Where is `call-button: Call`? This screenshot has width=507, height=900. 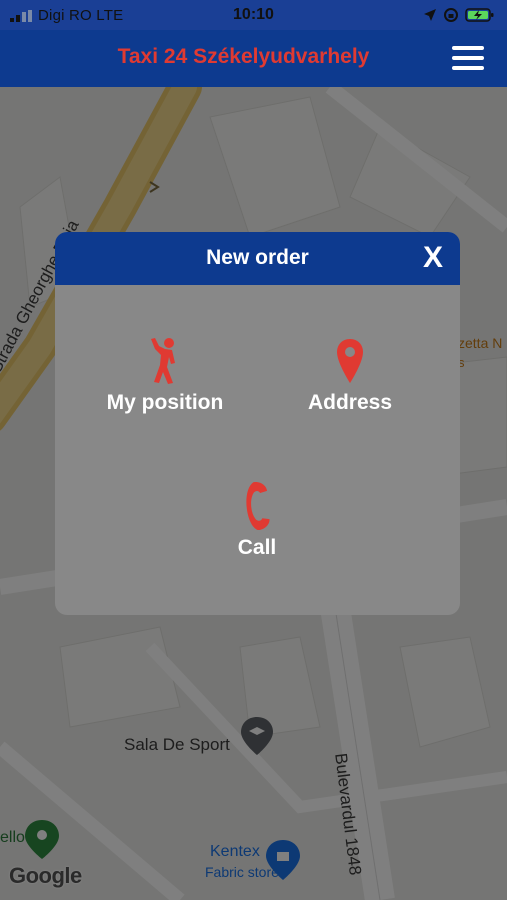 call-button: Call is located at coordinates (257, 521).